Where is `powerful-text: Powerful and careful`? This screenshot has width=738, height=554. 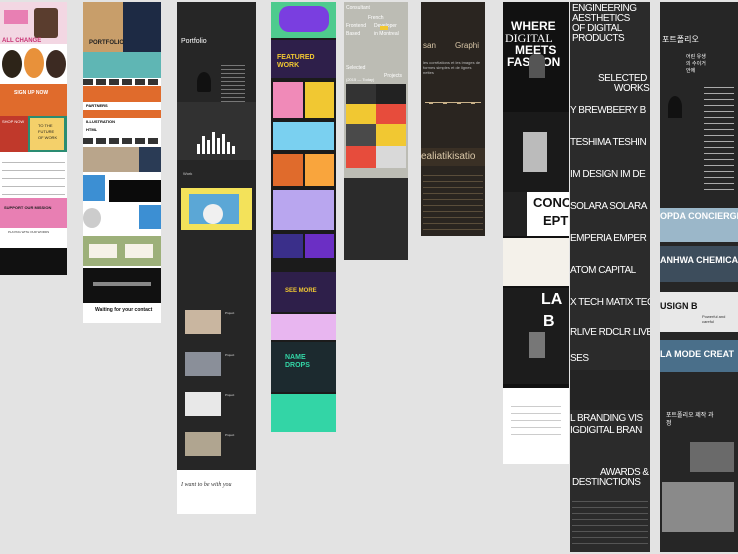 powerful-text: Powerful and careful is located at coordinates (714, 319).